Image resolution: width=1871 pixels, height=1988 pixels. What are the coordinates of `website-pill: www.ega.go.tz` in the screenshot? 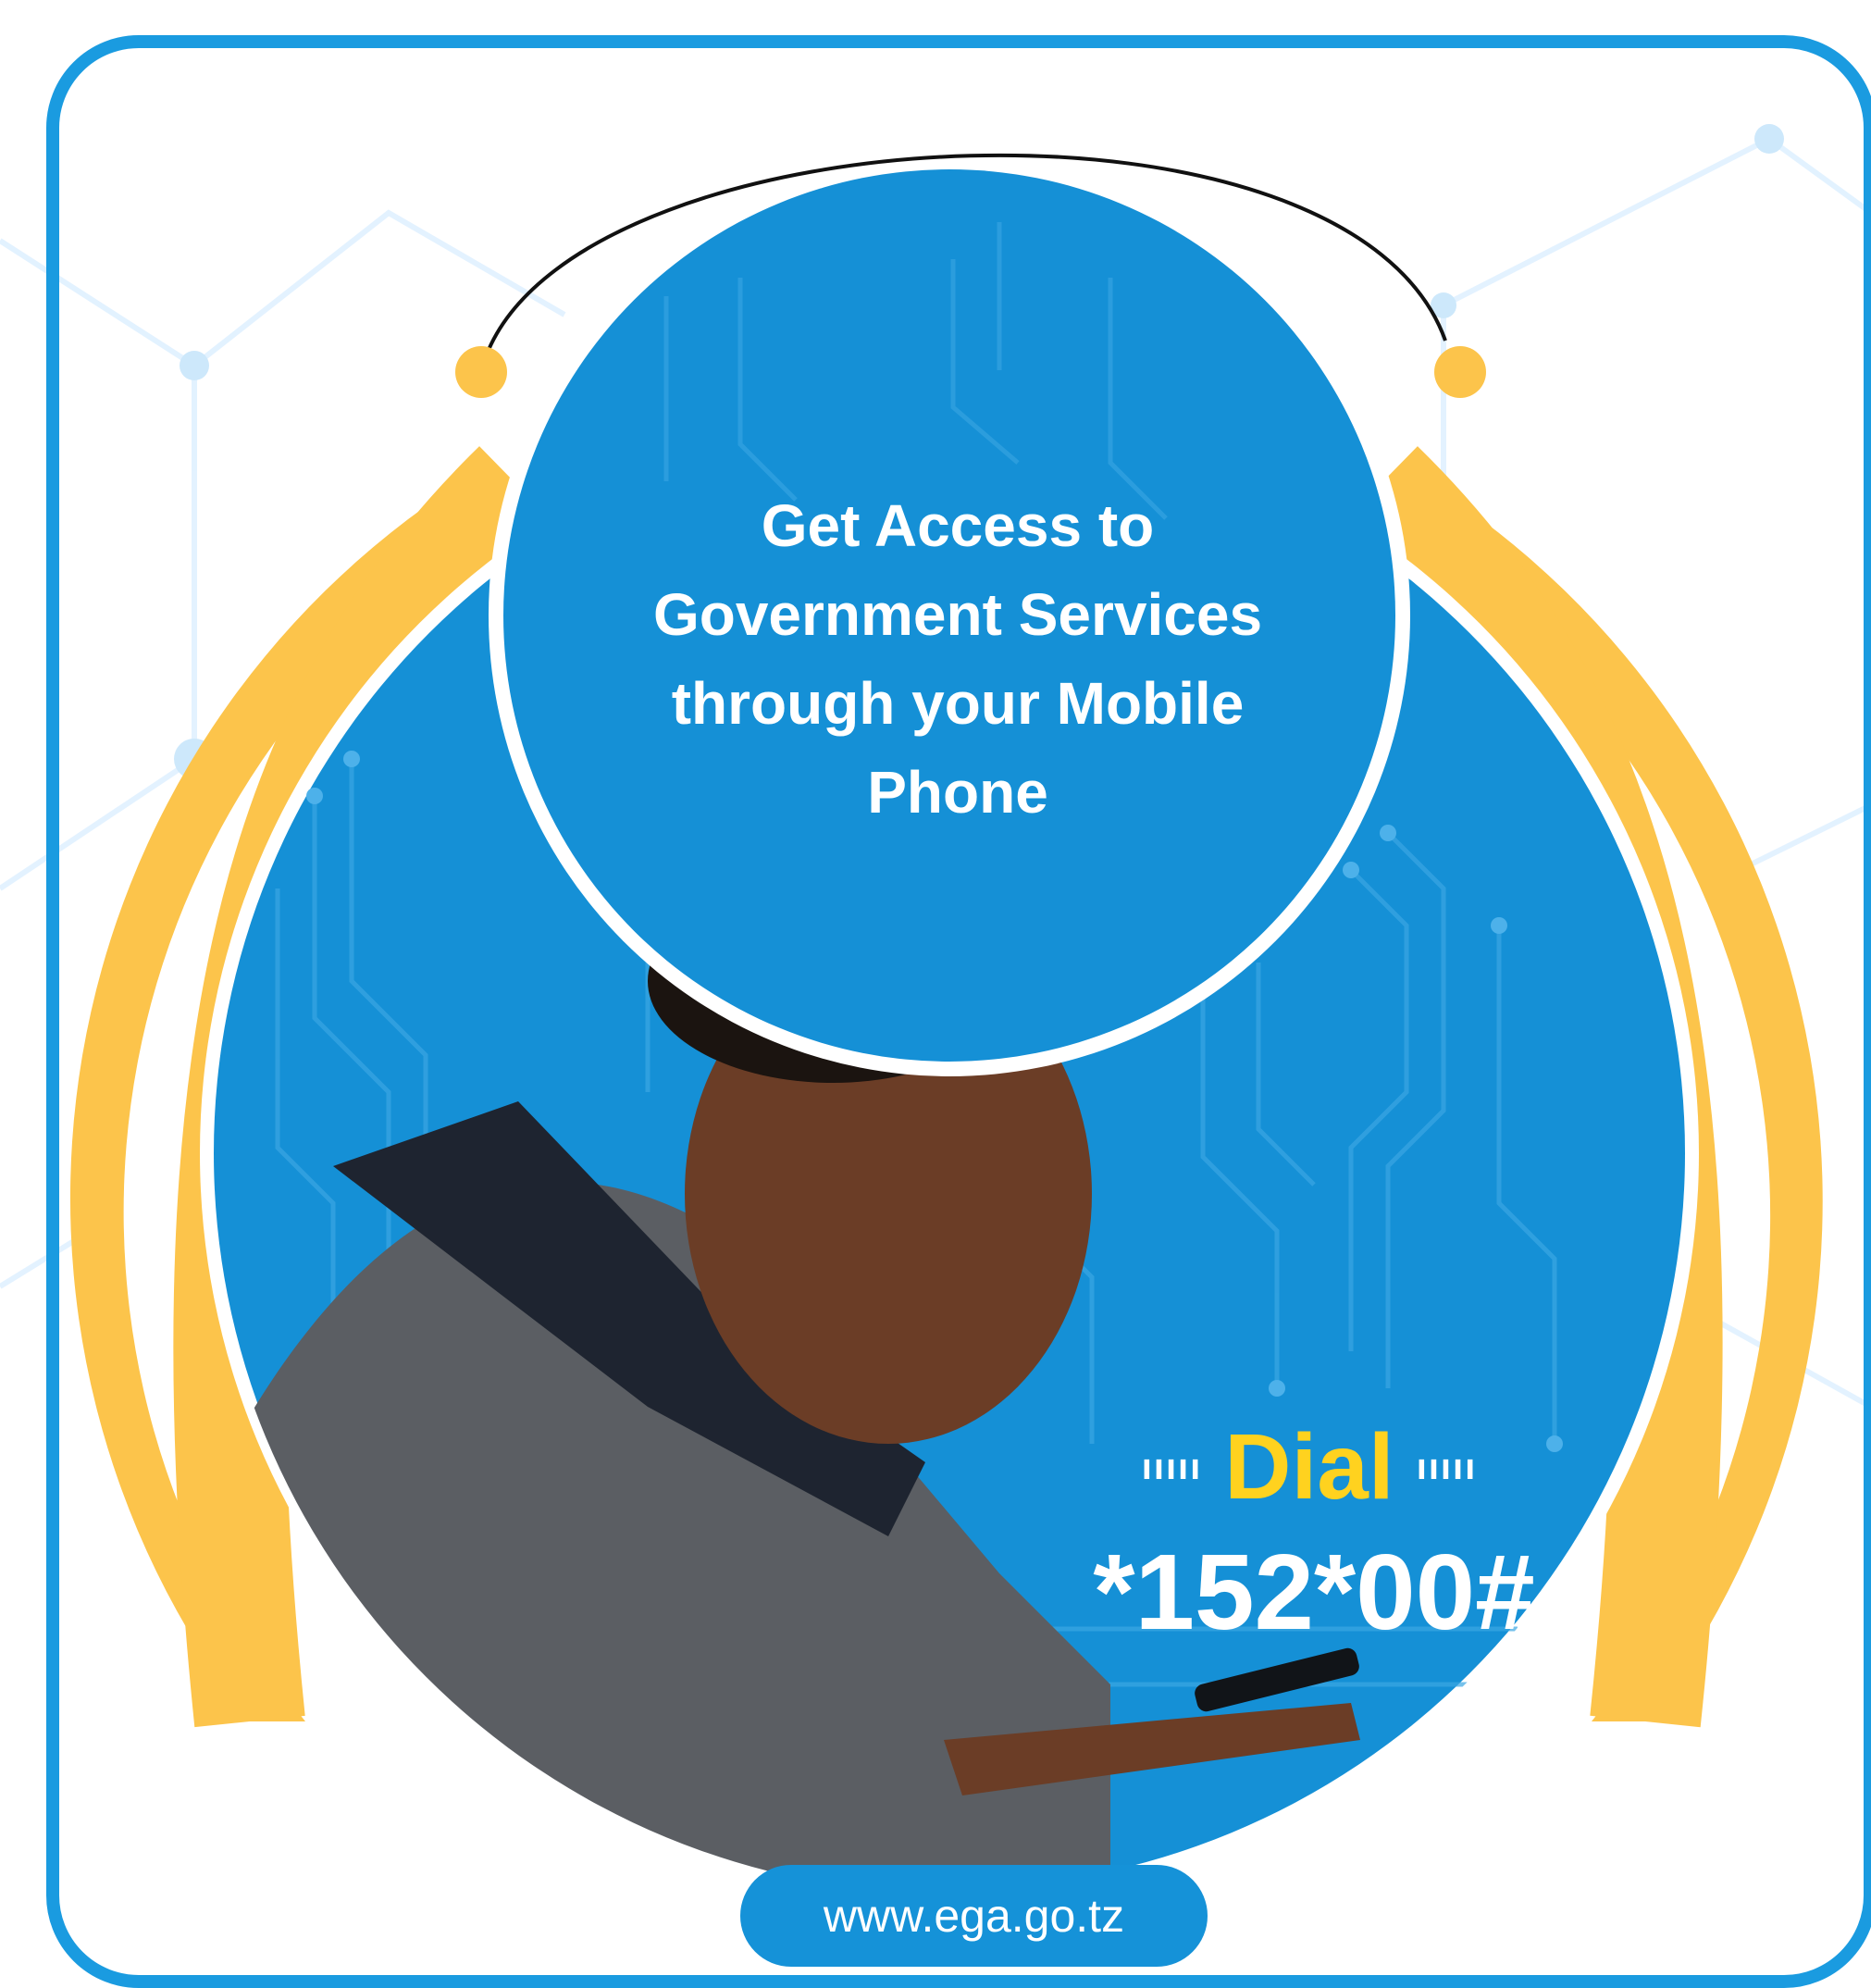 It's located at (974, 1916).